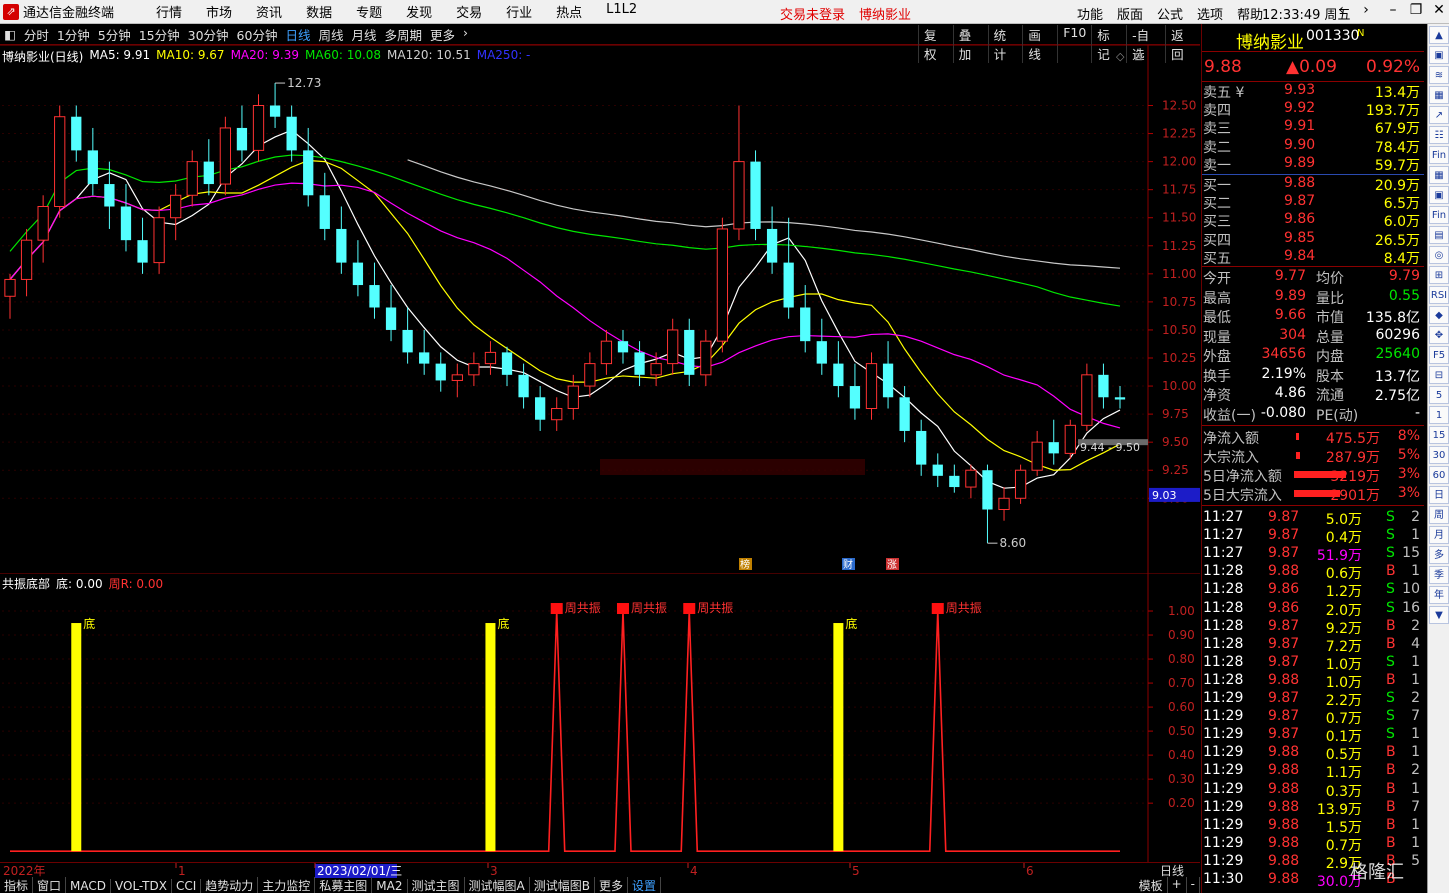 The width and height of the screenshot is (1449, 893). Describe the element at coordinates (1439, 275) in the screenshot. I see `sidebar-tool-12: ⊞` at that location.